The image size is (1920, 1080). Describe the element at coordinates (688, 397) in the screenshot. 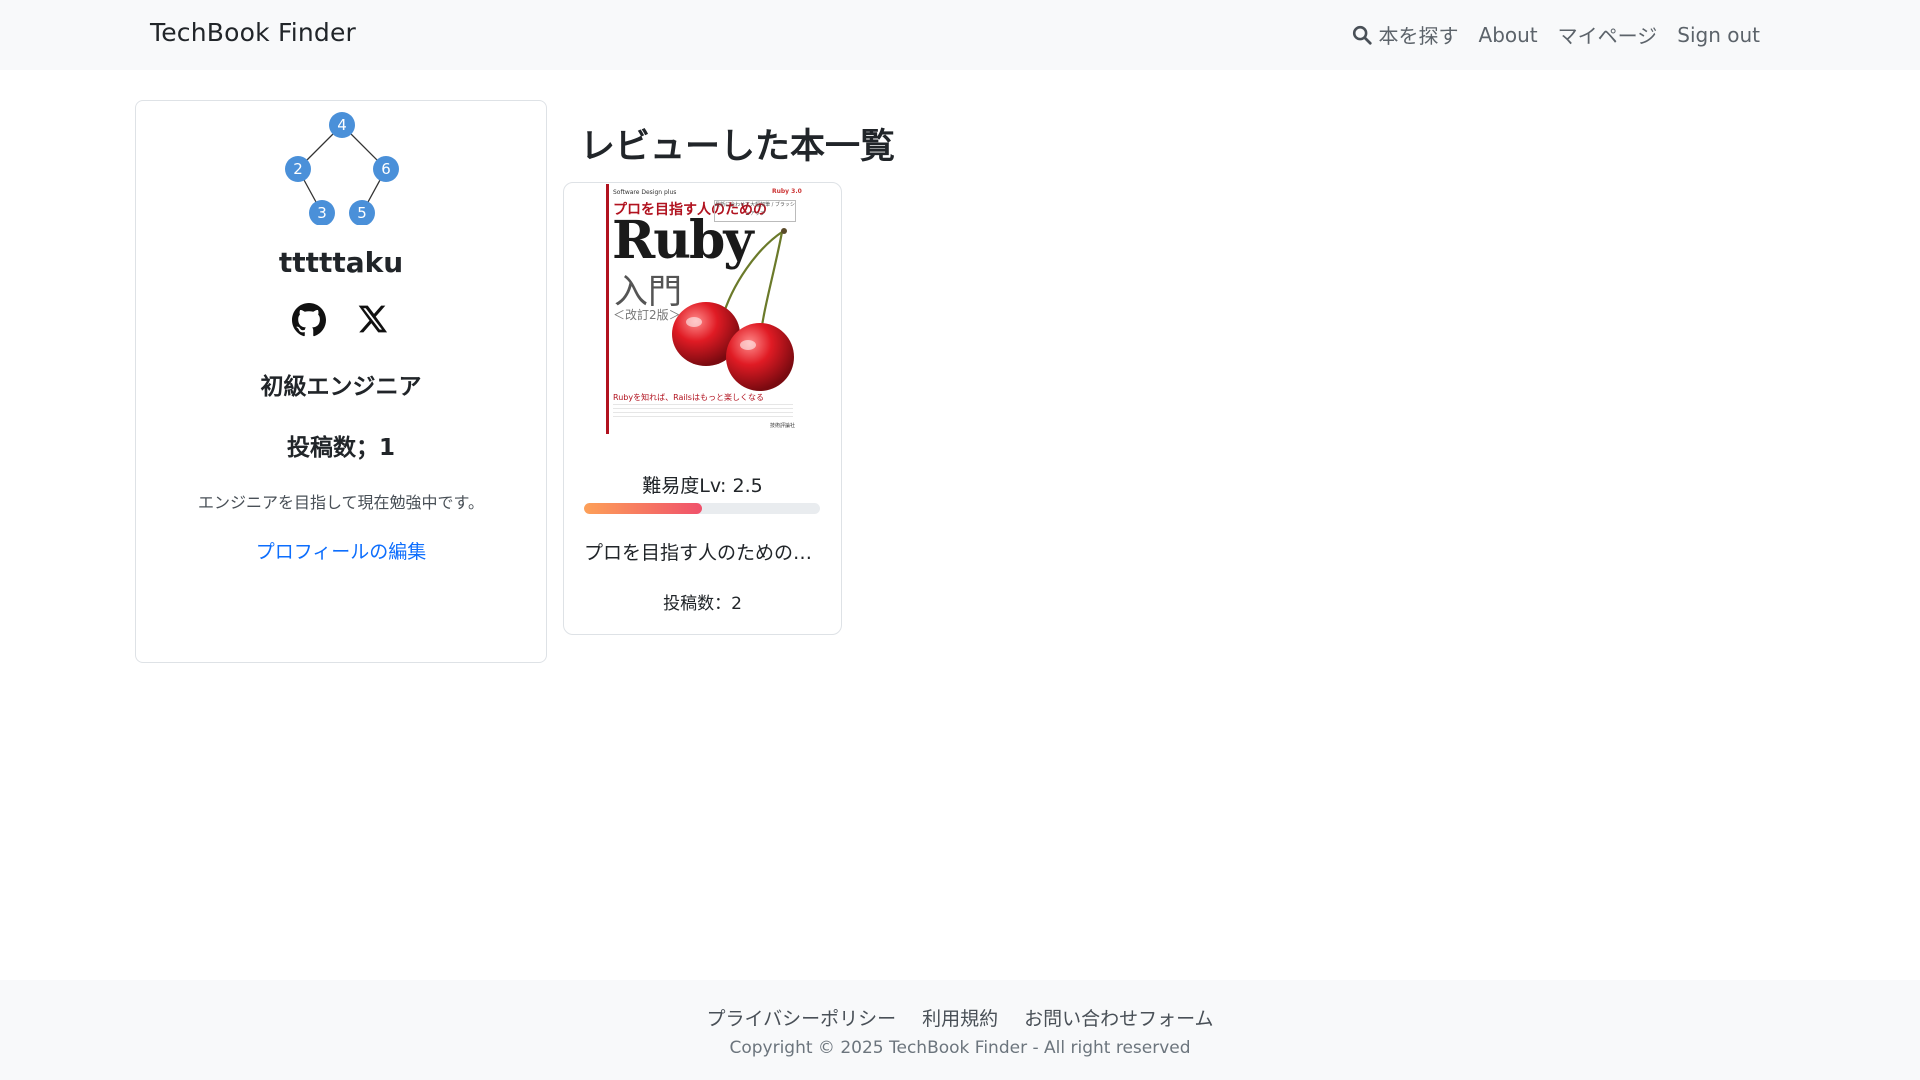

I see `cover-tagline: Rubyを知れば、Railsはもっと楽しくなる` at that location.